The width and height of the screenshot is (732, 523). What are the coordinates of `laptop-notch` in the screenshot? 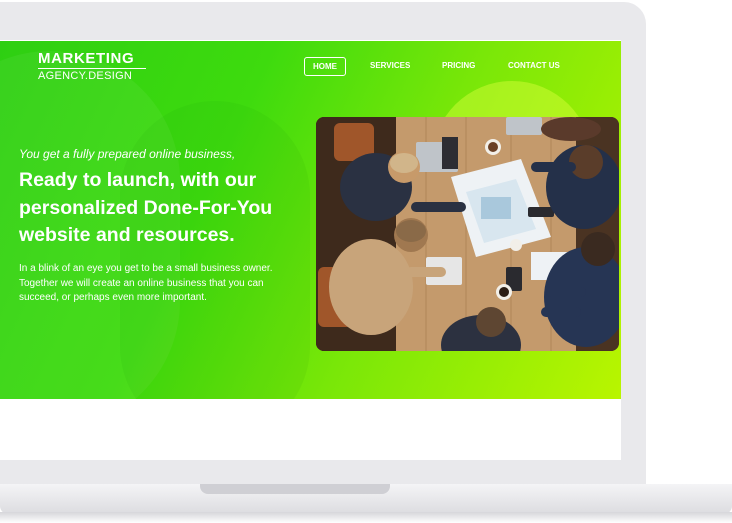 It's located at (295, 489).